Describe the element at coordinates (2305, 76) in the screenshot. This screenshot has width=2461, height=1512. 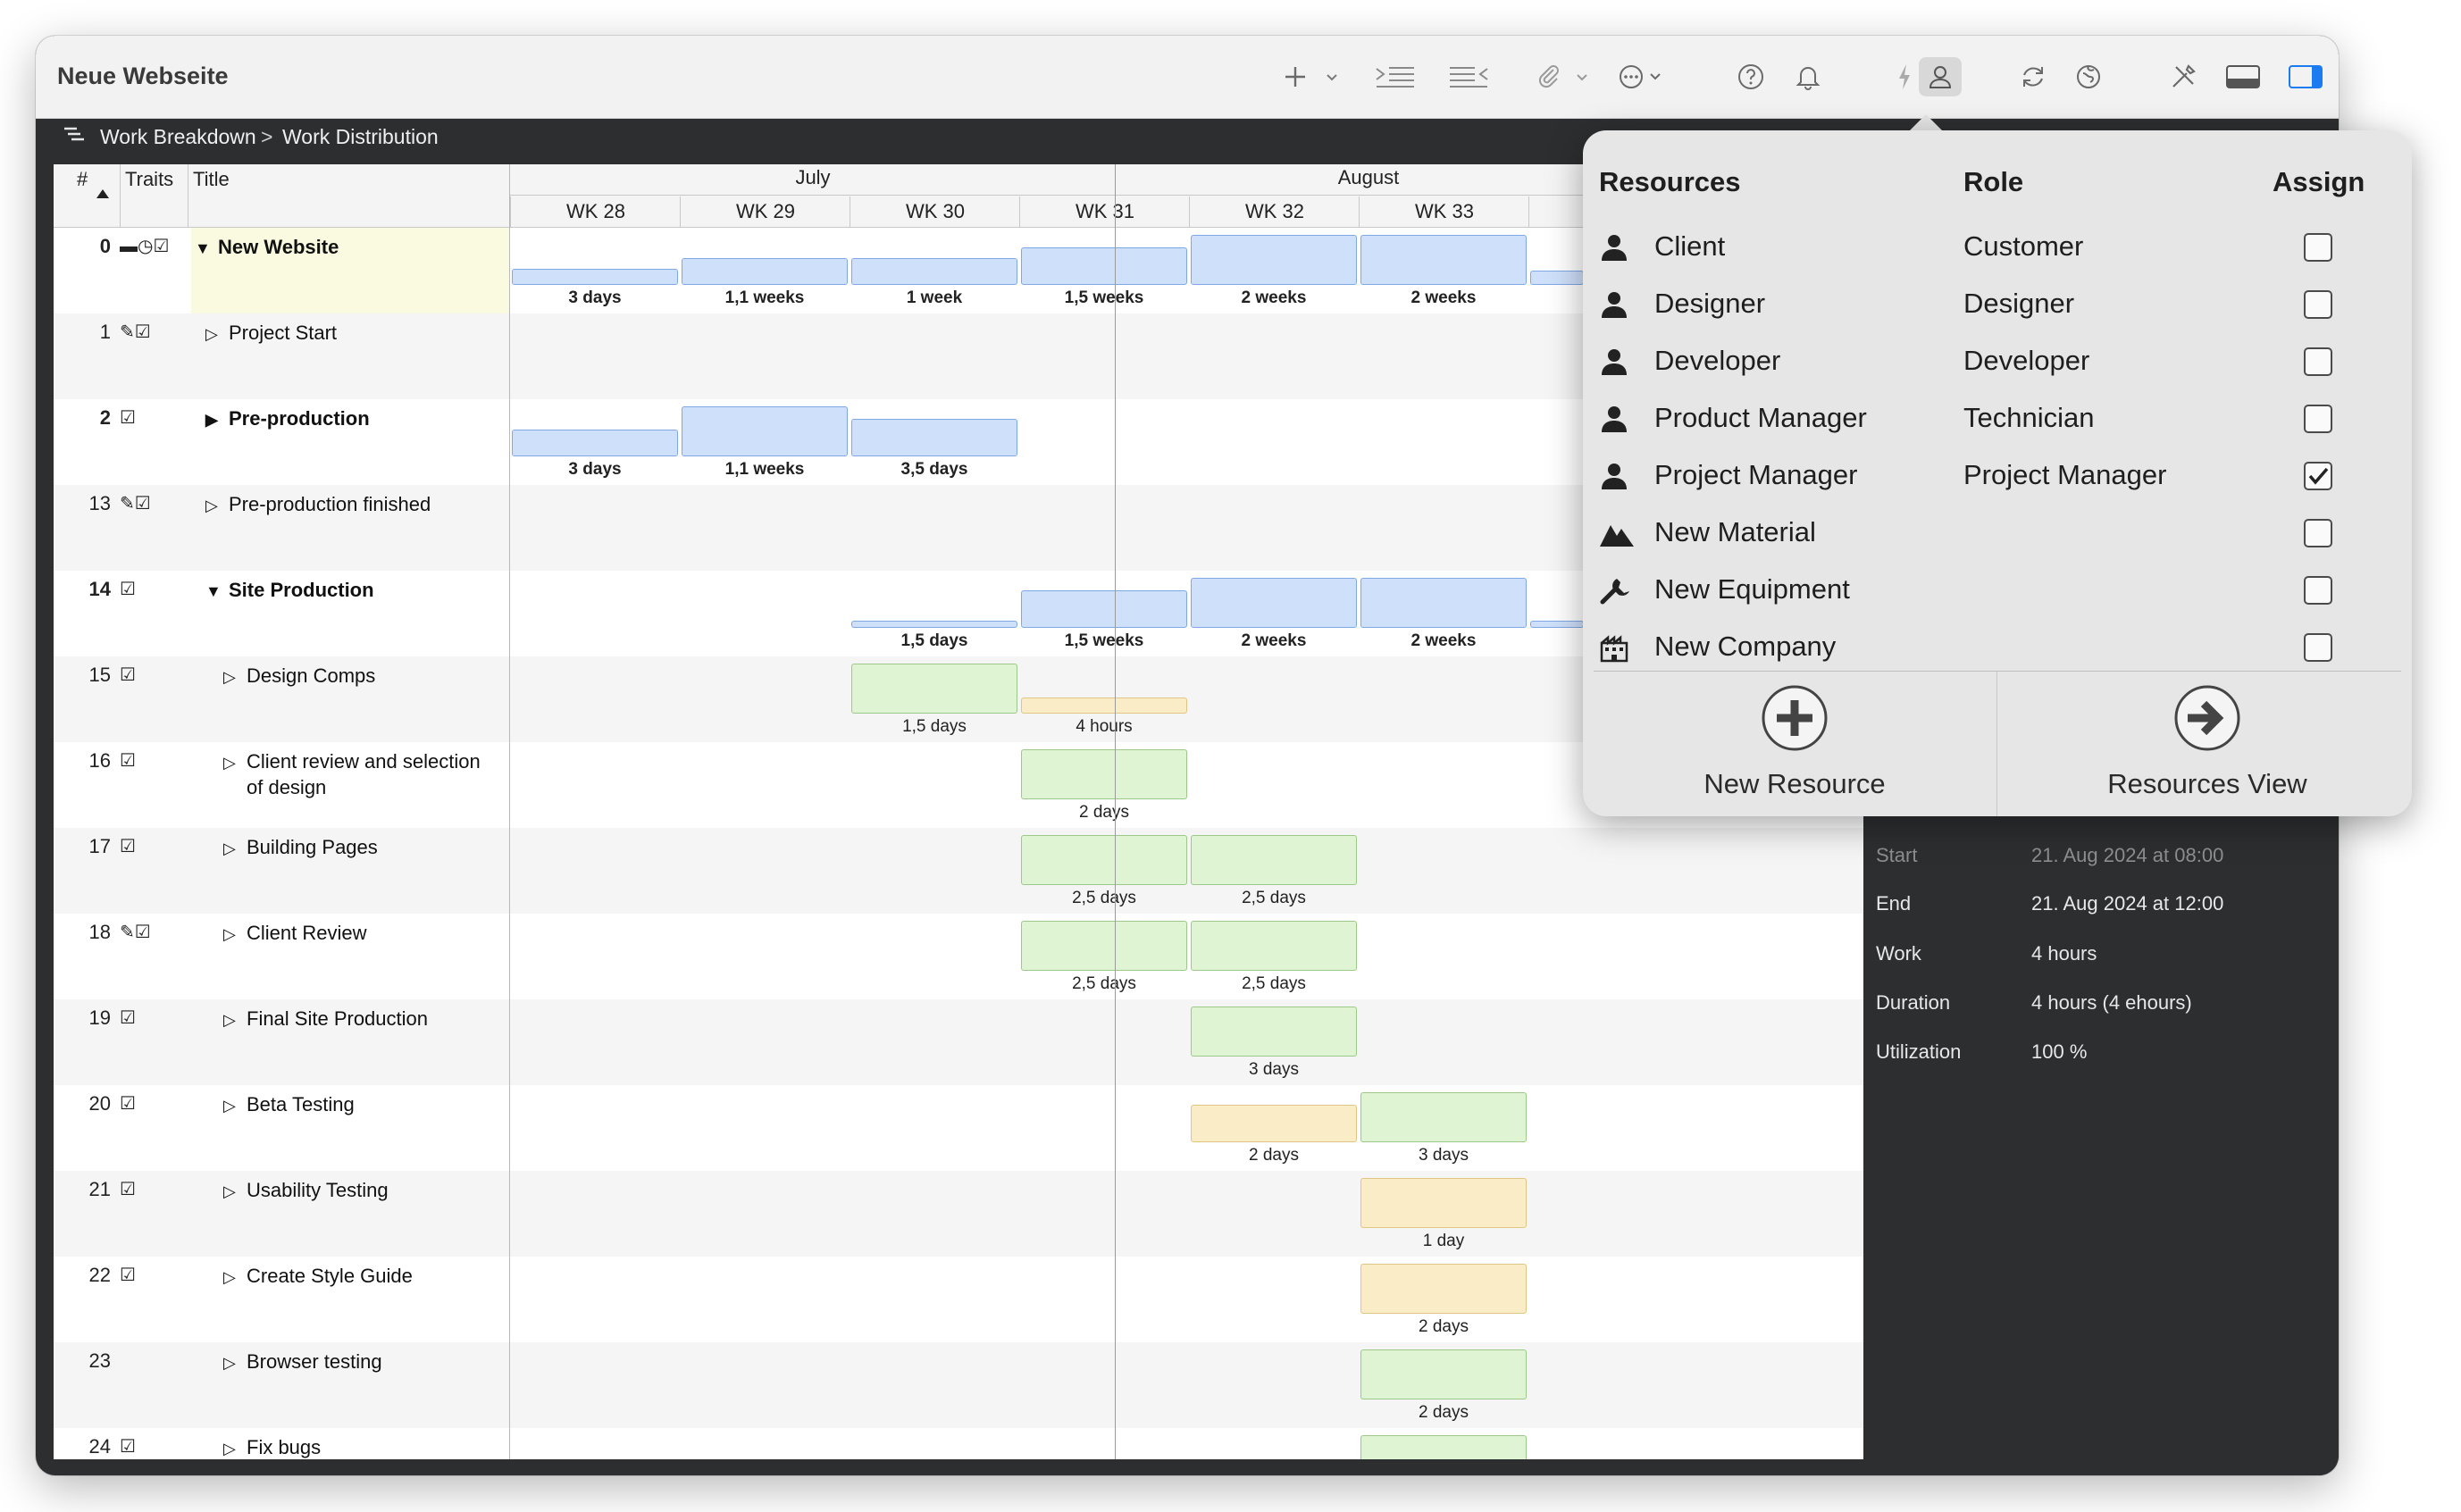
I see `sidebar-toggle-icon` at that location.